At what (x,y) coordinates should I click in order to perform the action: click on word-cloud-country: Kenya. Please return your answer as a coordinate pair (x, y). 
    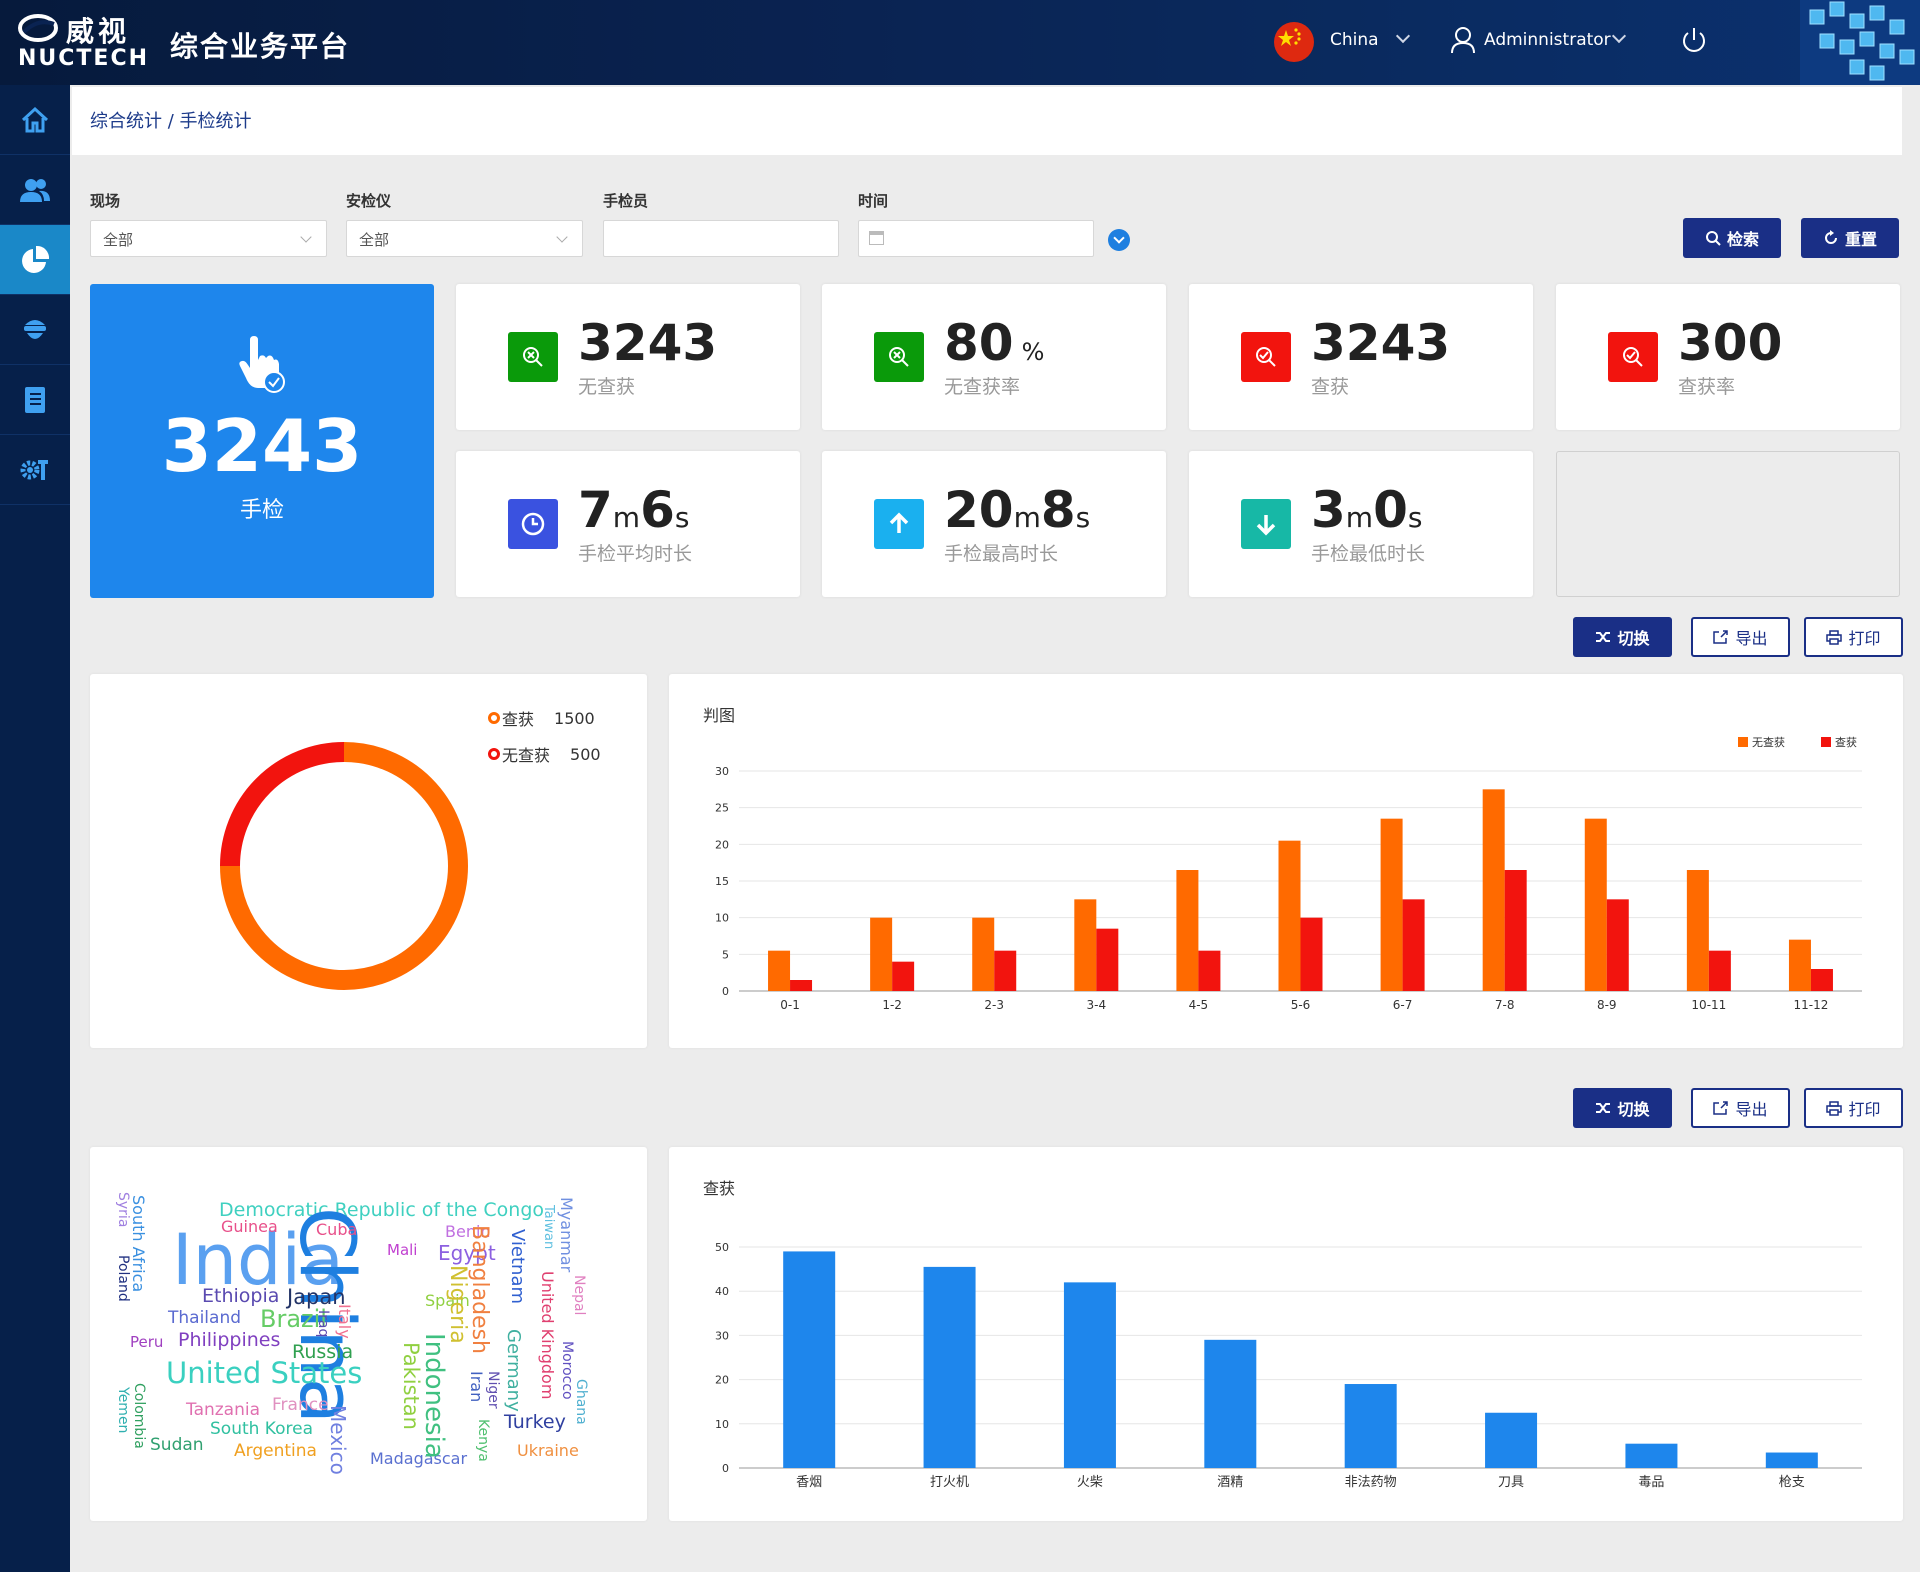
    Looking at the image, I should click on (483, 1440).